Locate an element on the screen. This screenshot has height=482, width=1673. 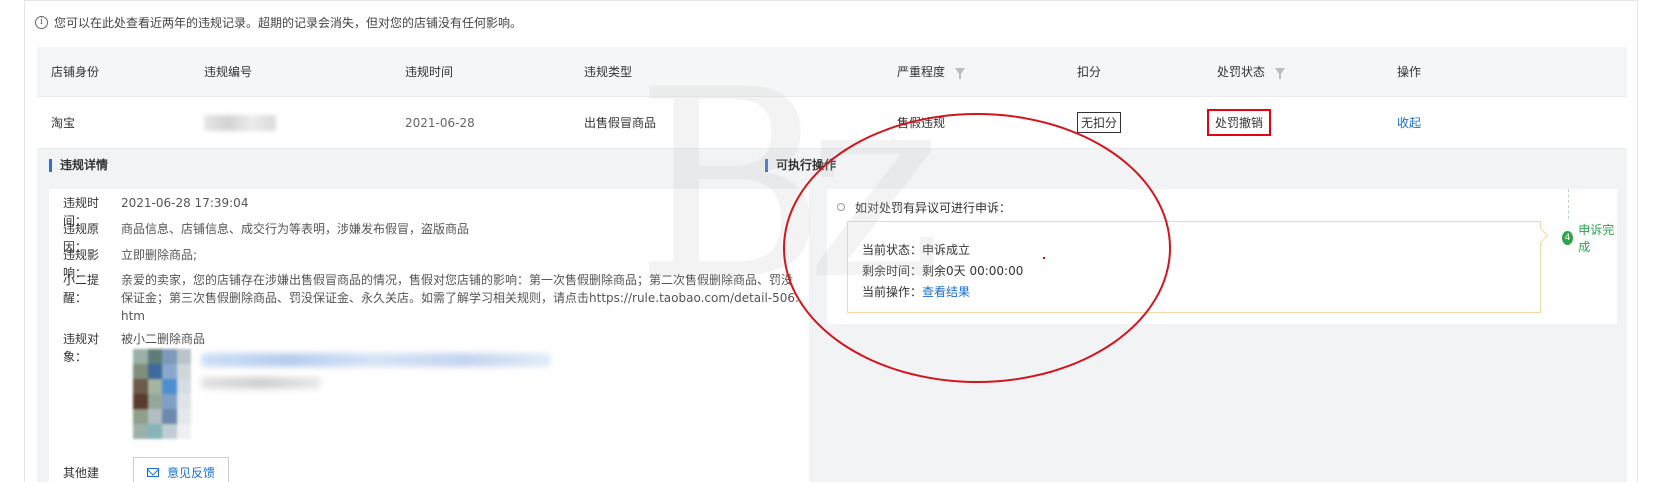
appeal-complete-step: 4 申诉完成 is located at coordinates (1589, 238).